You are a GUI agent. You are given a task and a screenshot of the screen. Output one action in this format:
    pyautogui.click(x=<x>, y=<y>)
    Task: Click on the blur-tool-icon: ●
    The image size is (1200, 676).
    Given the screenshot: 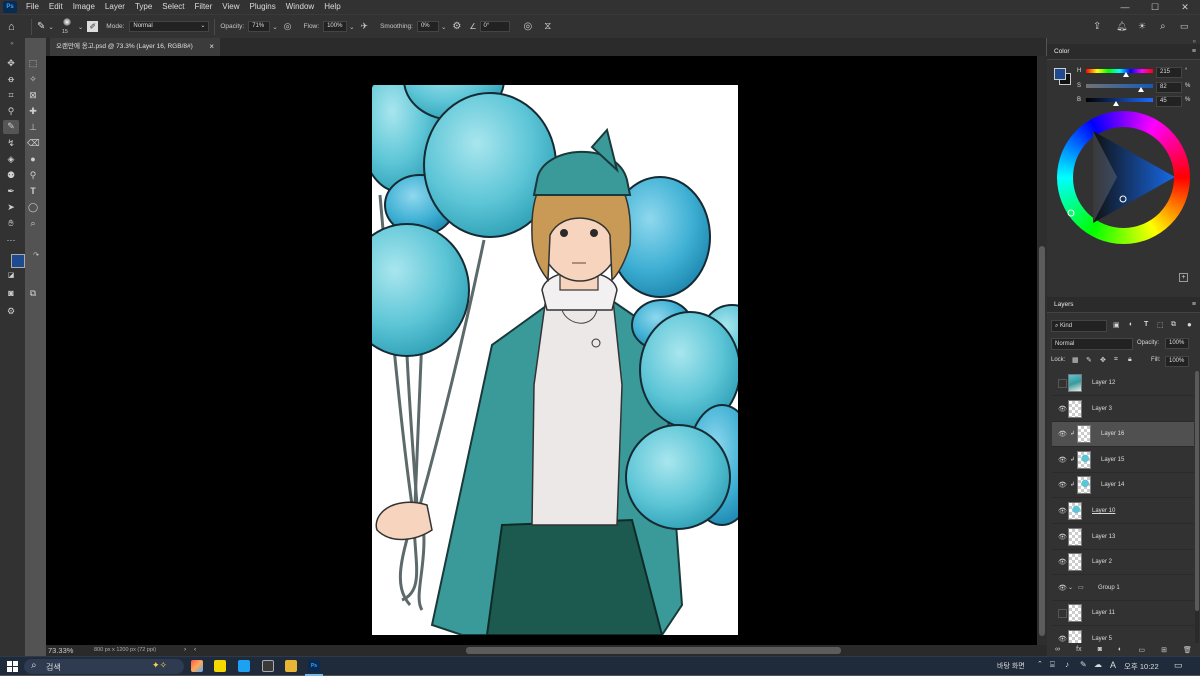 What is the action you would take?
    pyautogui.click(x=33, y=159)
    